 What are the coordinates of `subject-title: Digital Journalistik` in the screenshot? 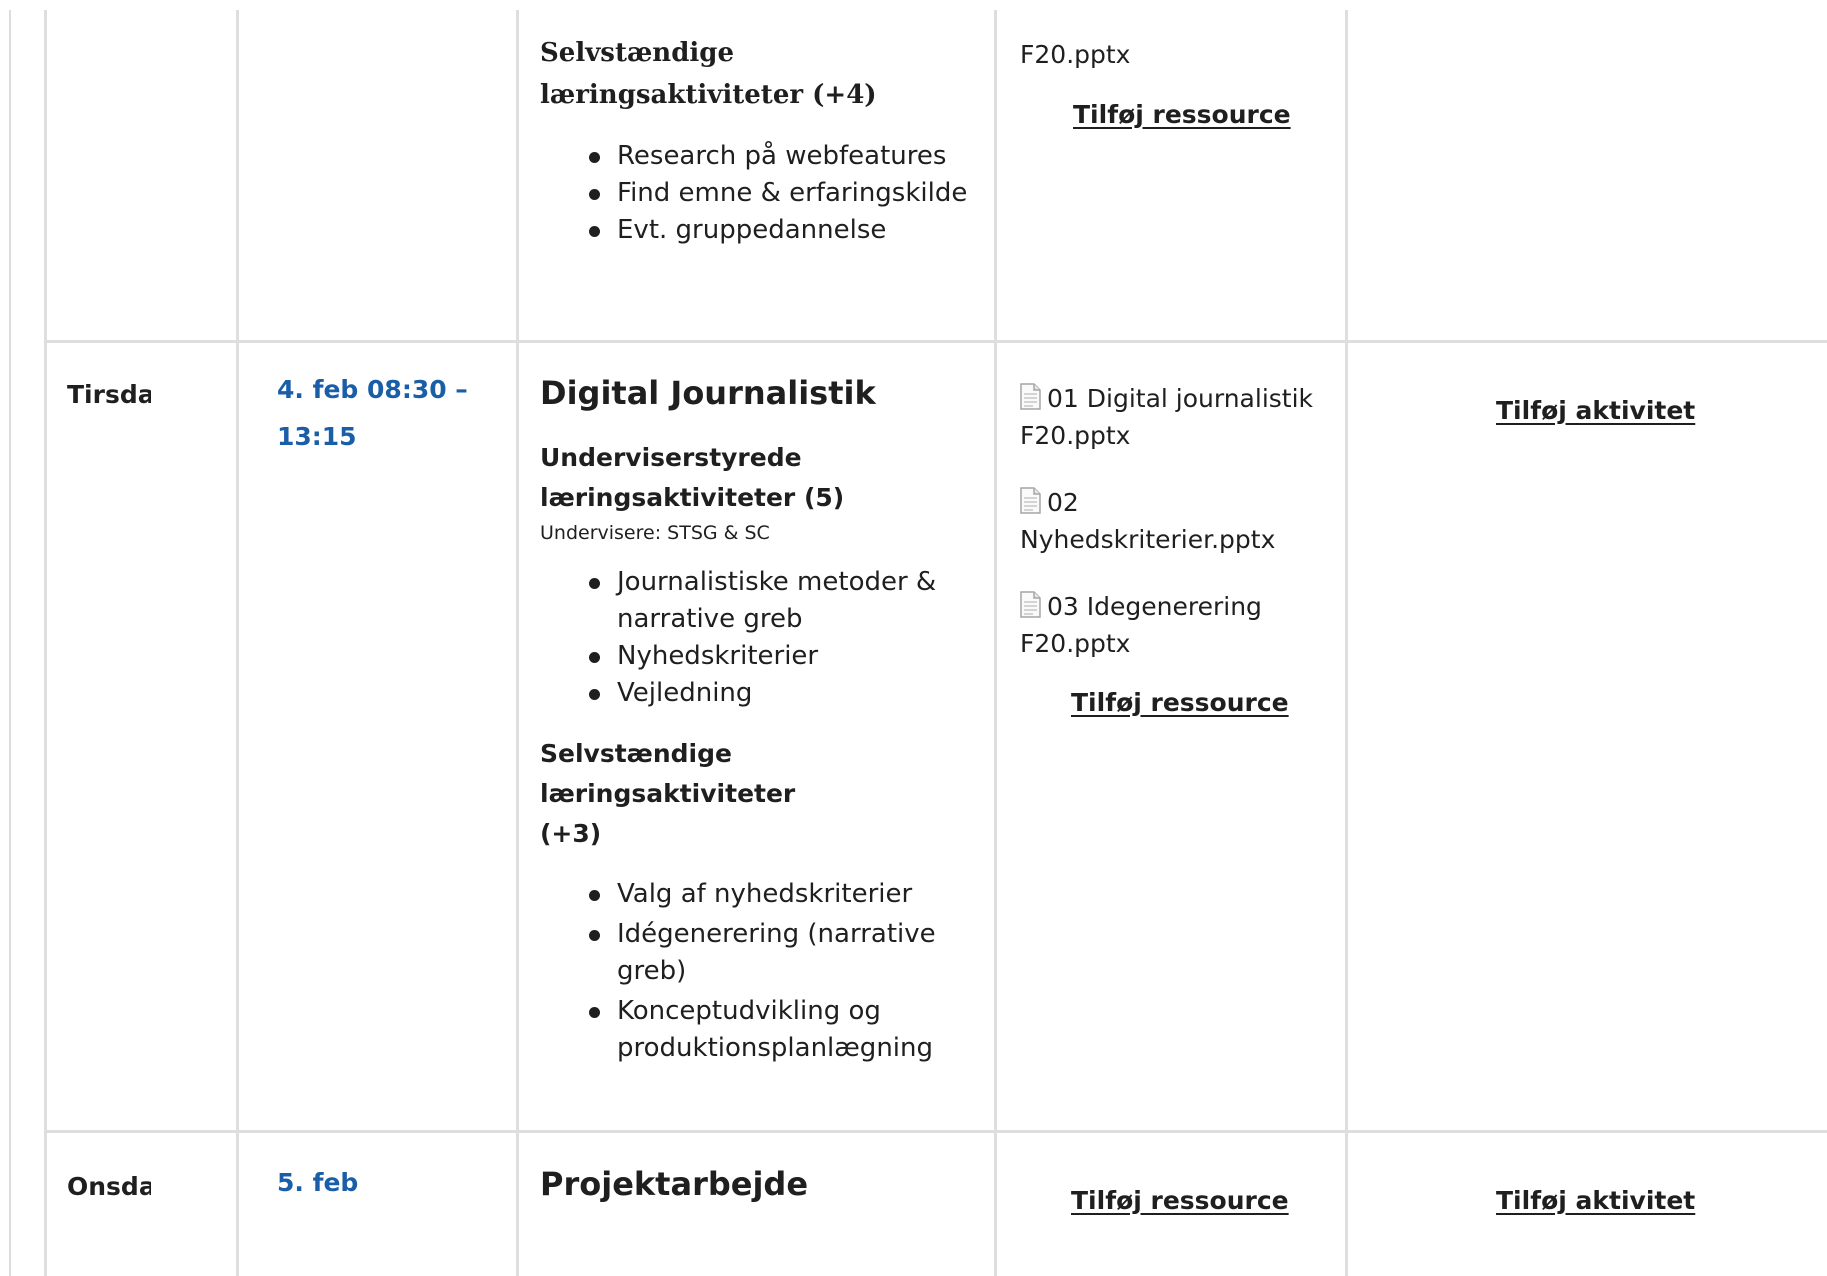 It's located at (708, 393).